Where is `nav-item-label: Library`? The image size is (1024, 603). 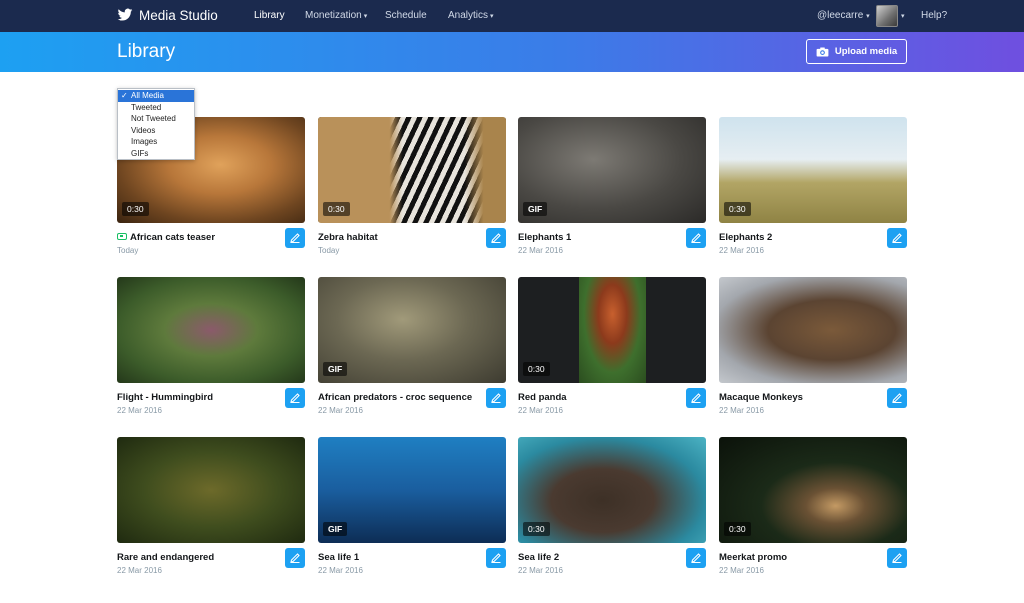 nav-item-label: Library is located at coordinates (269, 15).